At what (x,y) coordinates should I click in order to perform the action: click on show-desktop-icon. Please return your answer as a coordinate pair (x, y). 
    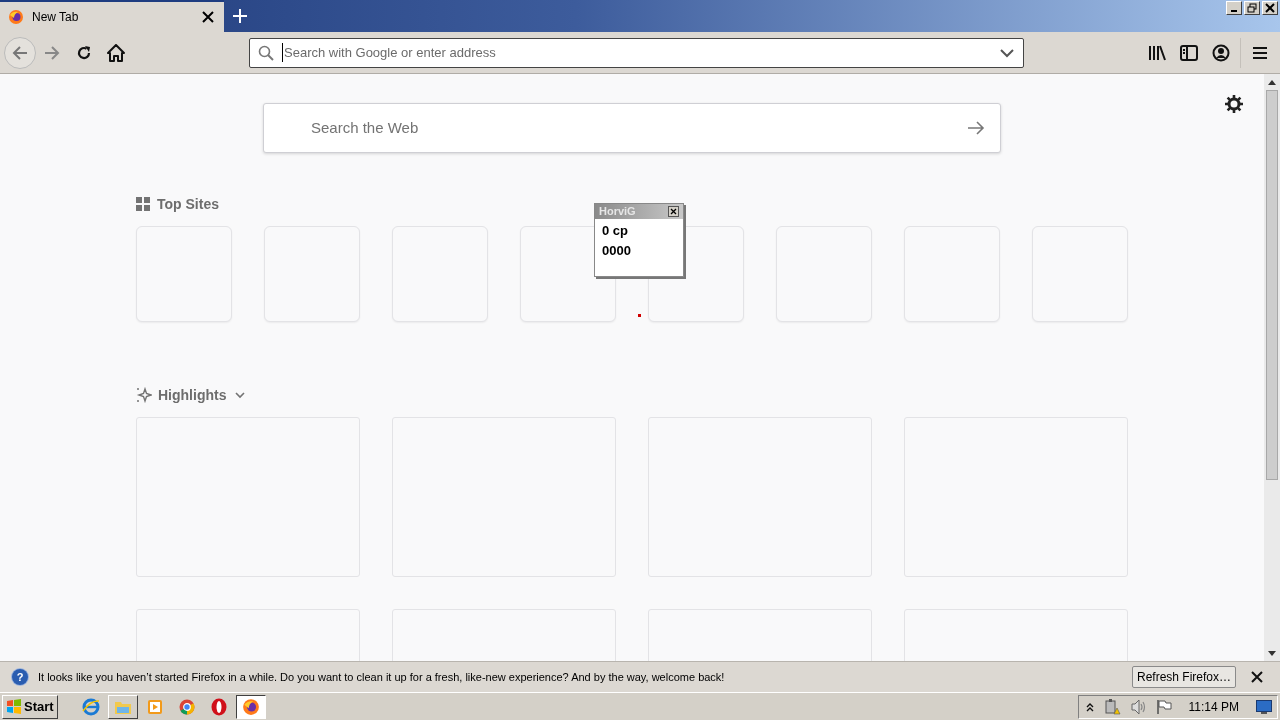
    Looking at the image, I should click on (1264, 706).